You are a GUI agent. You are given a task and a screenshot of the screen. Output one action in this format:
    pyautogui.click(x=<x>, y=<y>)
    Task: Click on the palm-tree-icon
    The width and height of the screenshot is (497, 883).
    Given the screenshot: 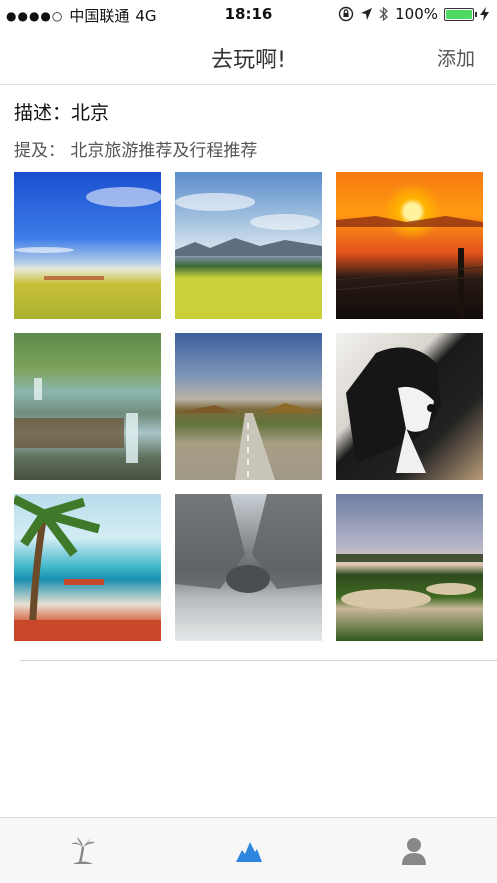 What is the action you would take?
    pyautogui.click(x=82, y=850)
    